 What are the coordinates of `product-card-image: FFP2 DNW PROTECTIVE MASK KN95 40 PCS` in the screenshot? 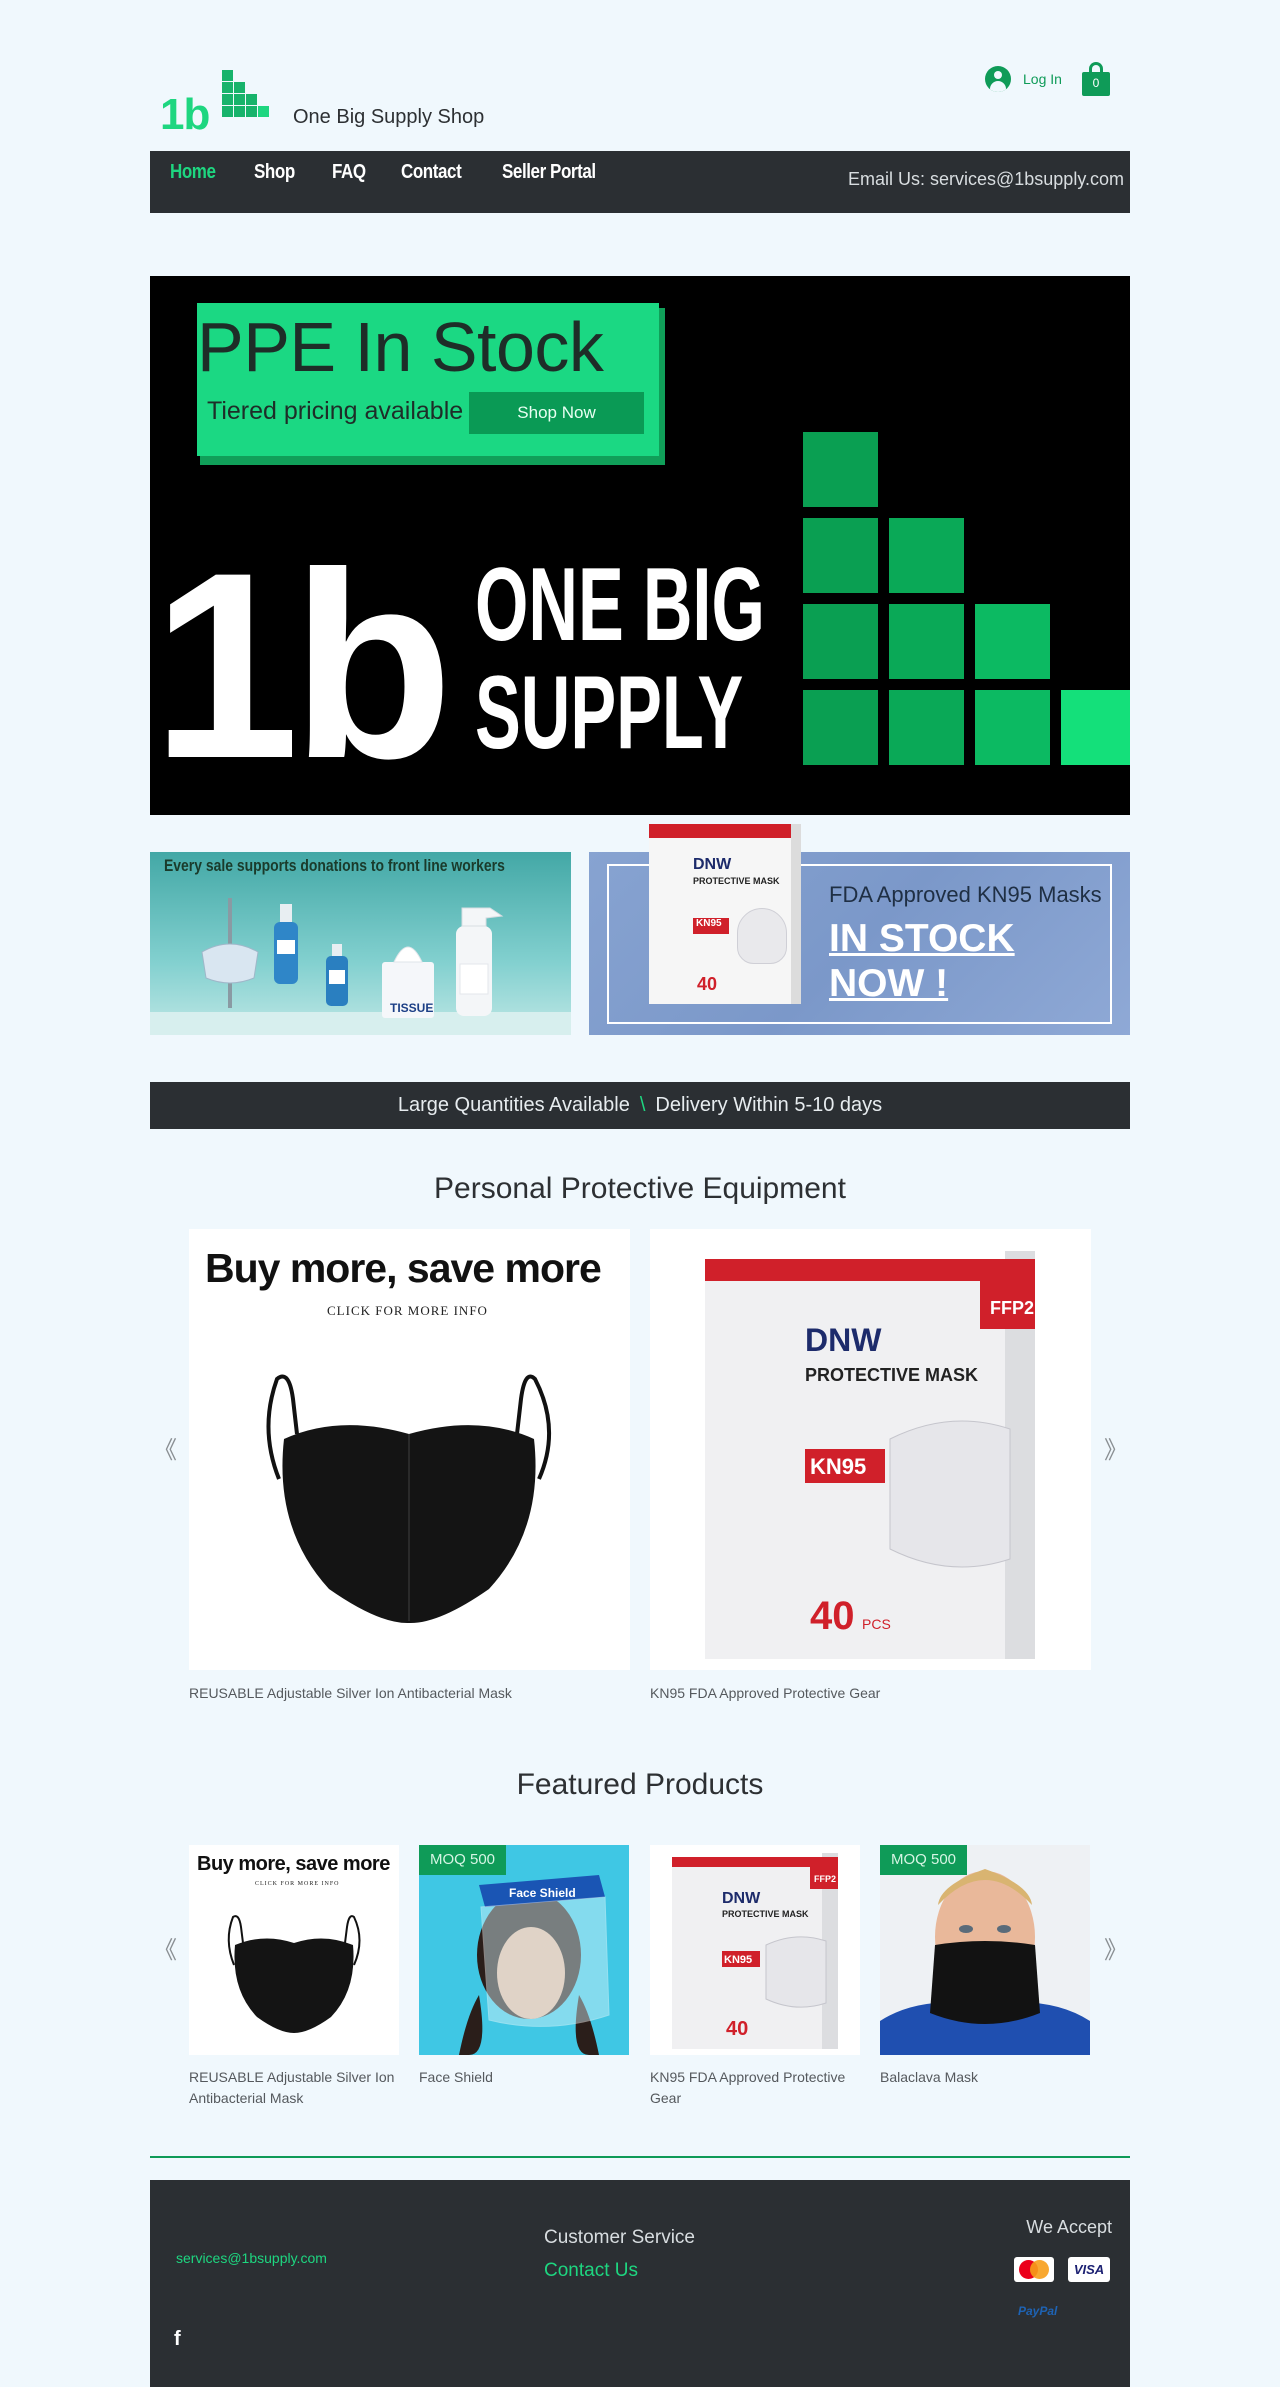 It's located at (870, 1449).